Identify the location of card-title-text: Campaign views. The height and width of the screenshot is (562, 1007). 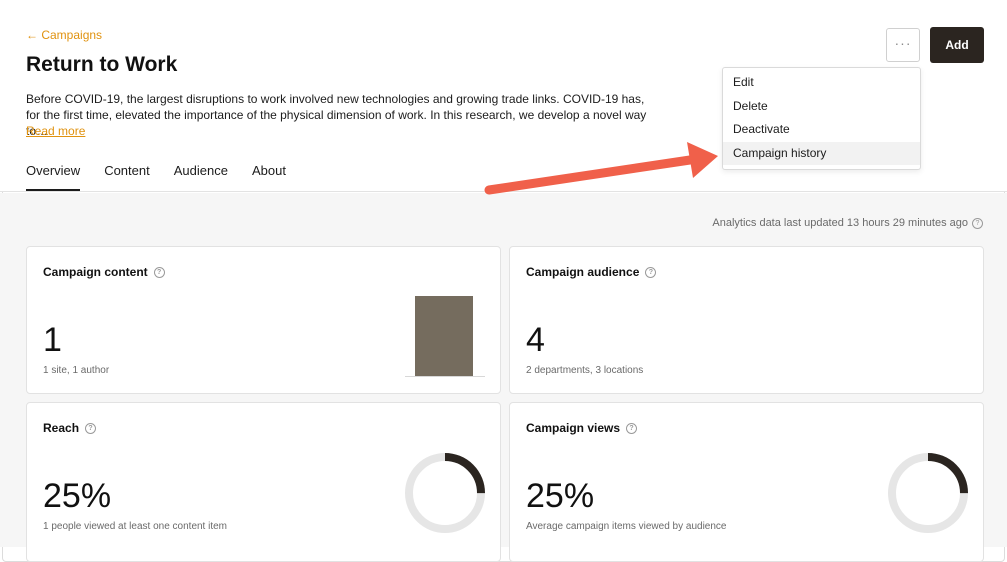
(573, 428).